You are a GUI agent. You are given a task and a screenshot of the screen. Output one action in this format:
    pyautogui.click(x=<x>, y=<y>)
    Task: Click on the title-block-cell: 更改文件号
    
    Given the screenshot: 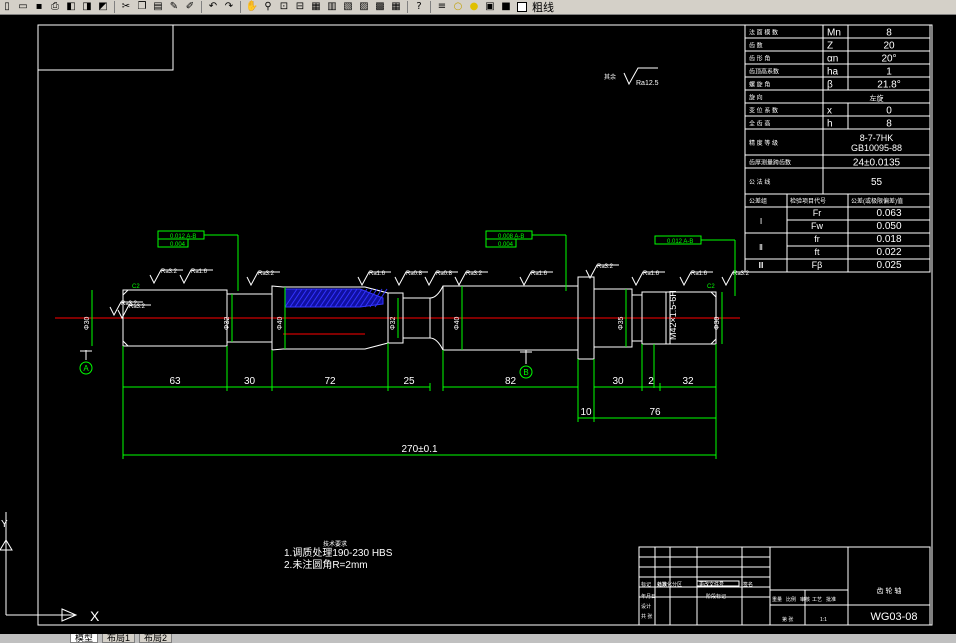 What is the action you would take?
    pyautogui.click(x=711, y=584)
    